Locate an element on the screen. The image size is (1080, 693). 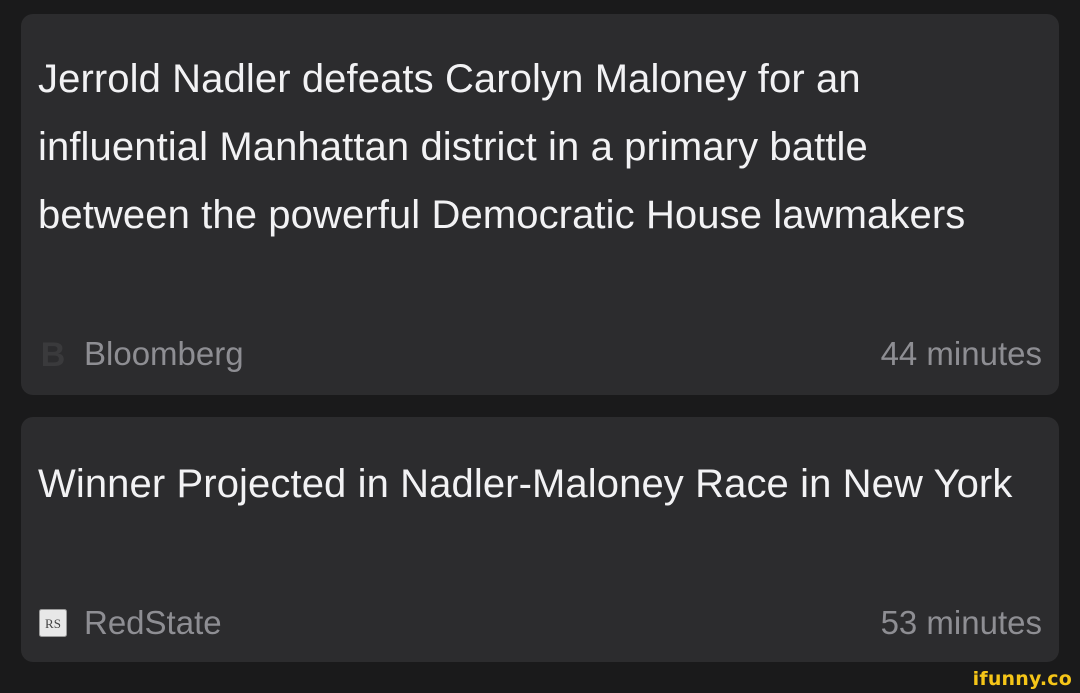
ifunny-watermark: ifunny.co is located at coordinates (1022, 679).